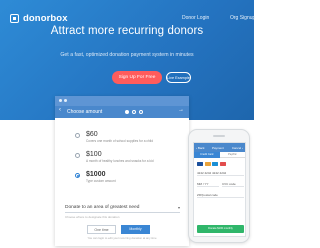 The image size is (320, 248). I want to click on phone-speaker, so click(219, 136).